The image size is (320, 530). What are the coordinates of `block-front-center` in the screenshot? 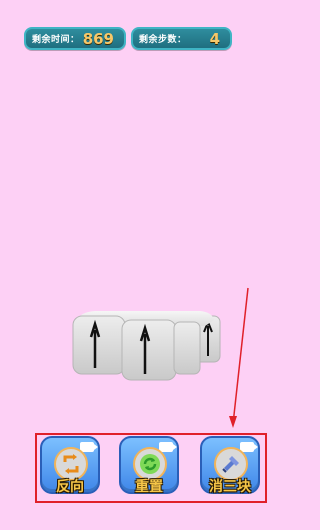 It's located at (149, 350).